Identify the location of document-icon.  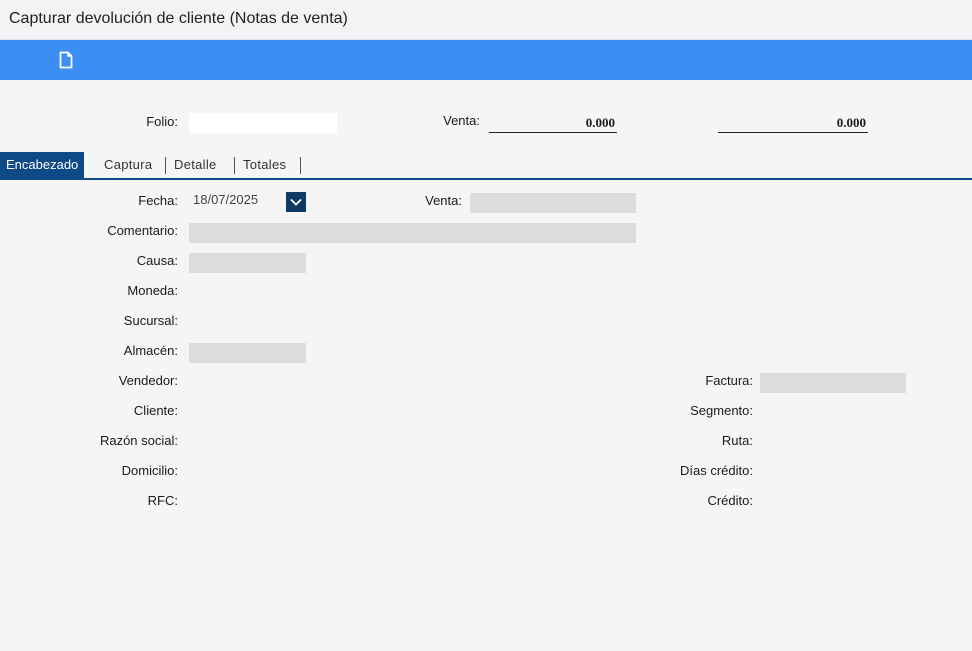
(66, 60).